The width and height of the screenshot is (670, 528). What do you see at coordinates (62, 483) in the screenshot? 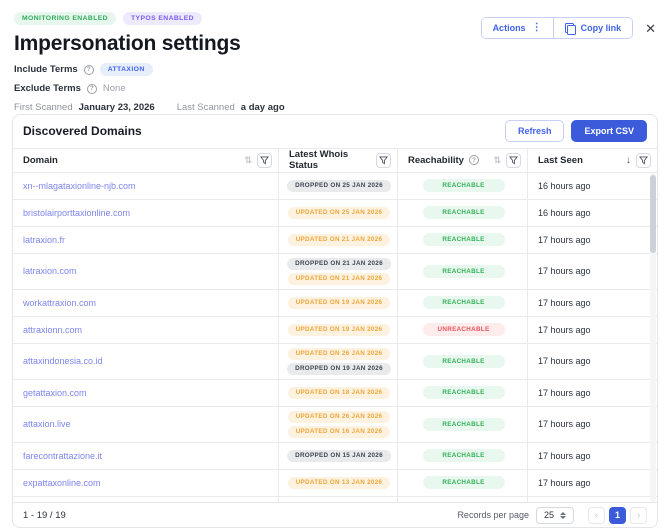
I see `domain-link: expattaxonline.com` at bounding box center [62, 483].